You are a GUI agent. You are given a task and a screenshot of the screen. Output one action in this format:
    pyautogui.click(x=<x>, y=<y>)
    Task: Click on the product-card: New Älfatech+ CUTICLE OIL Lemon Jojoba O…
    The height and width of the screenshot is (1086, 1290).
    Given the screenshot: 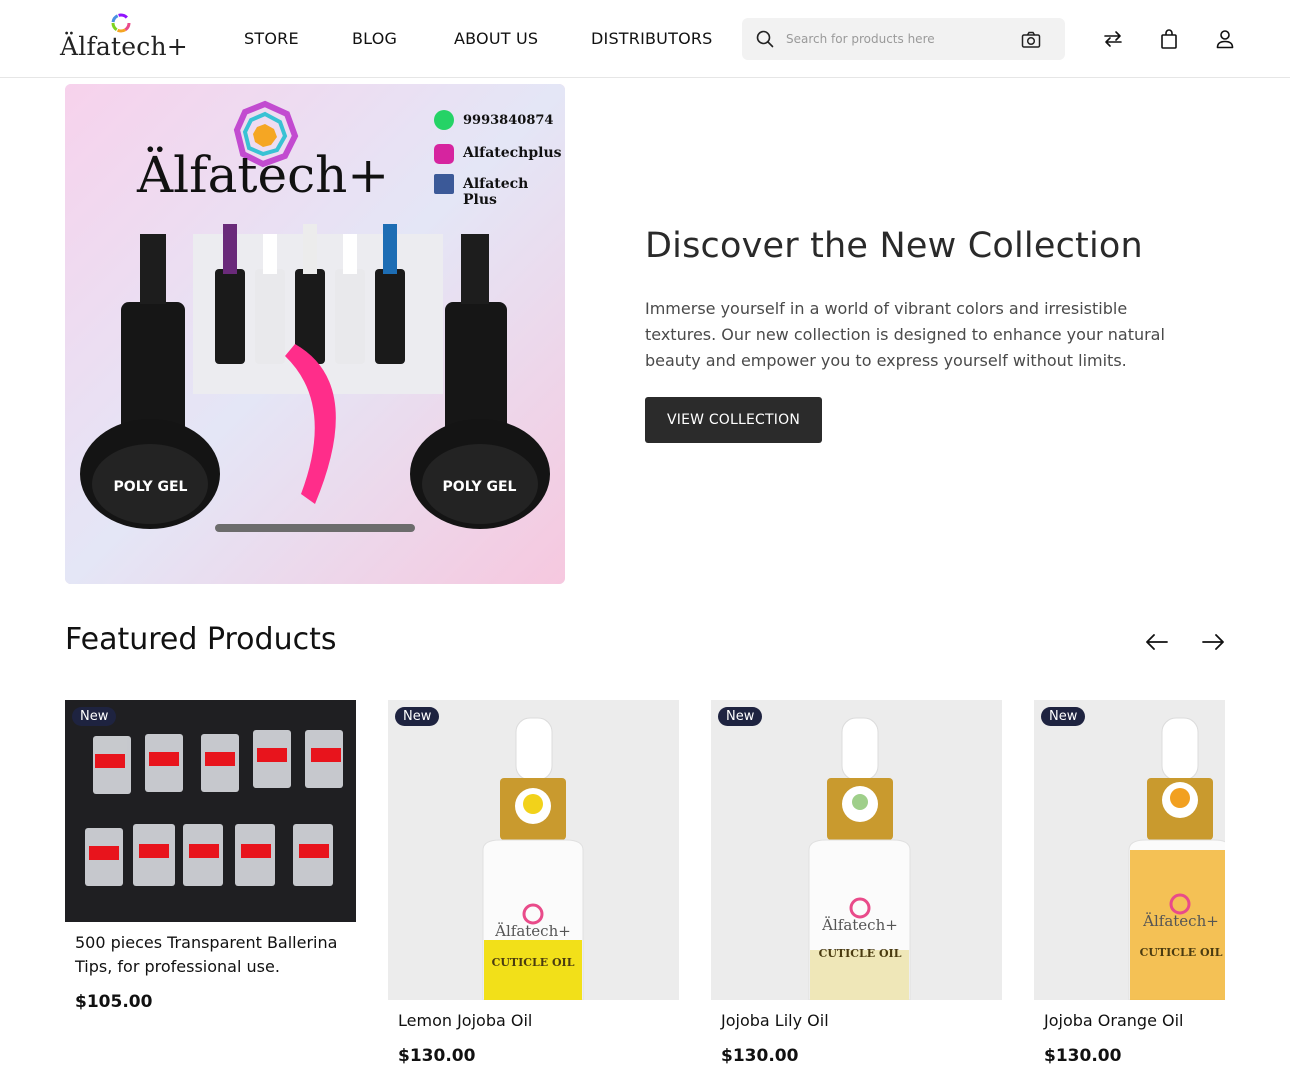 What is the action you would take?
    pyautogui.click(x=533, y=883)
    